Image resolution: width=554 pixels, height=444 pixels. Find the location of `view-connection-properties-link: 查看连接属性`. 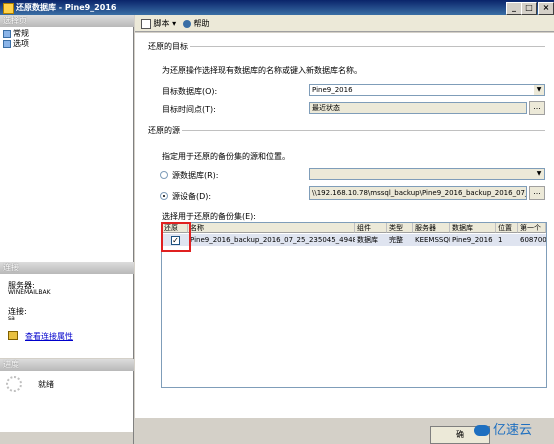

view-connection-properties-link: 查看连接属性 is located at coordinates (49, 336).